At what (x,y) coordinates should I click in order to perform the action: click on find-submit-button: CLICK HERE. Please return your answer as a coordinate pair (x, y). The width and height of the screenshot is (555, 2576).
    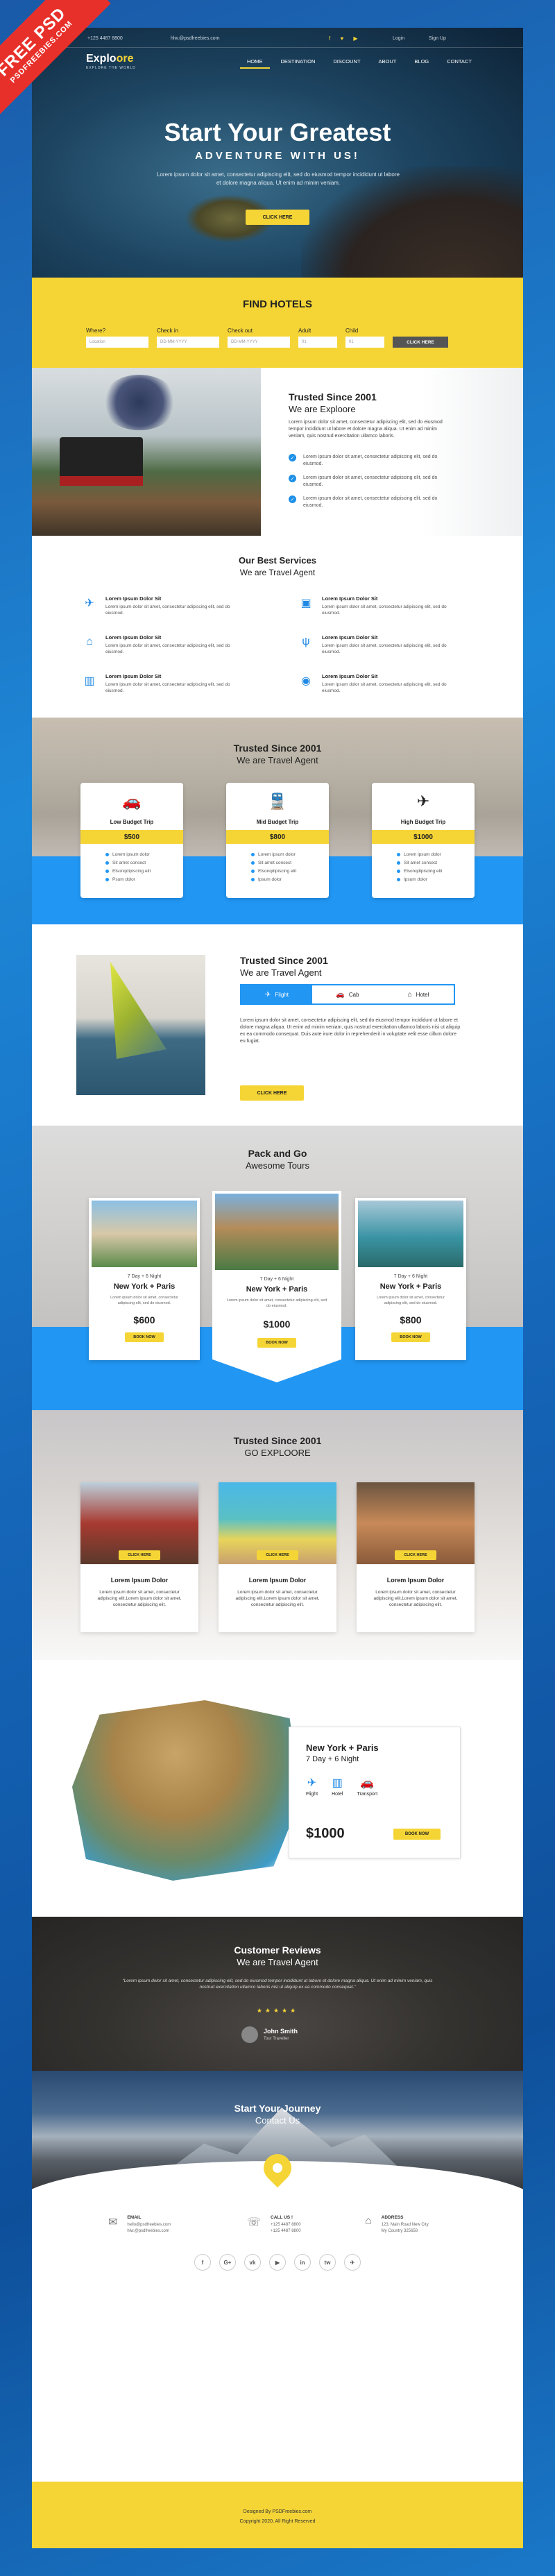
    Looking at the image, I should click on (420, 342).